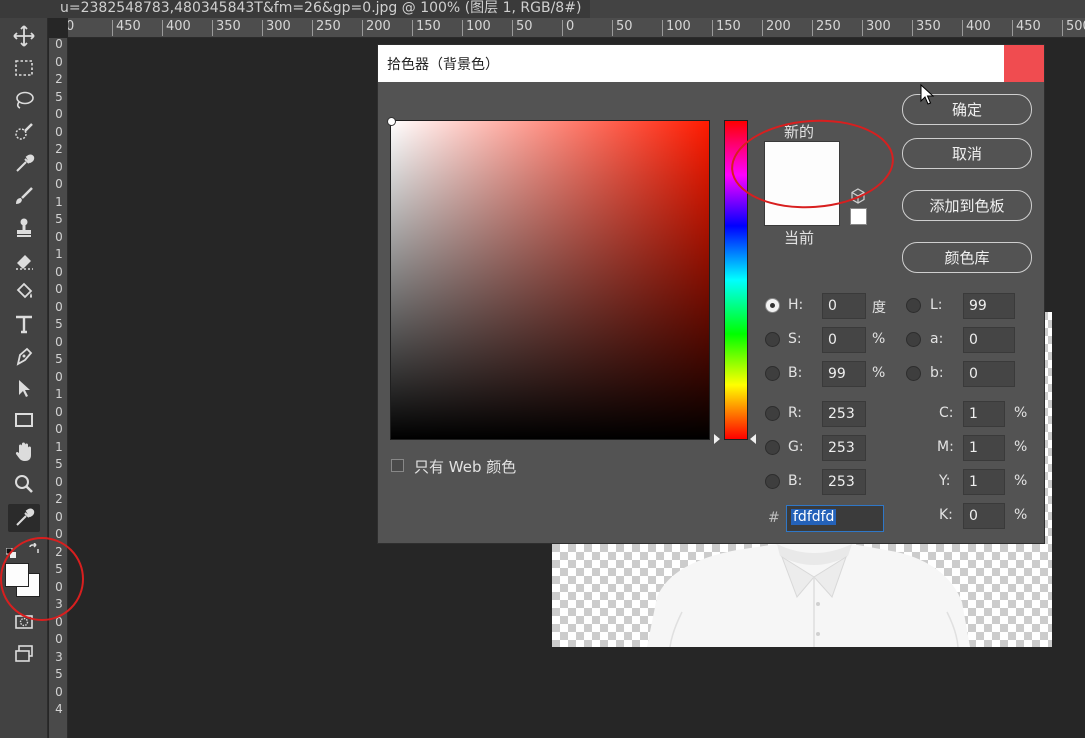 This screenshot has width=1085, height=738. What do you see at coordinates (844, 448) in the screenshot?
I see `g-input: 253` at bounding box center [844, 448].